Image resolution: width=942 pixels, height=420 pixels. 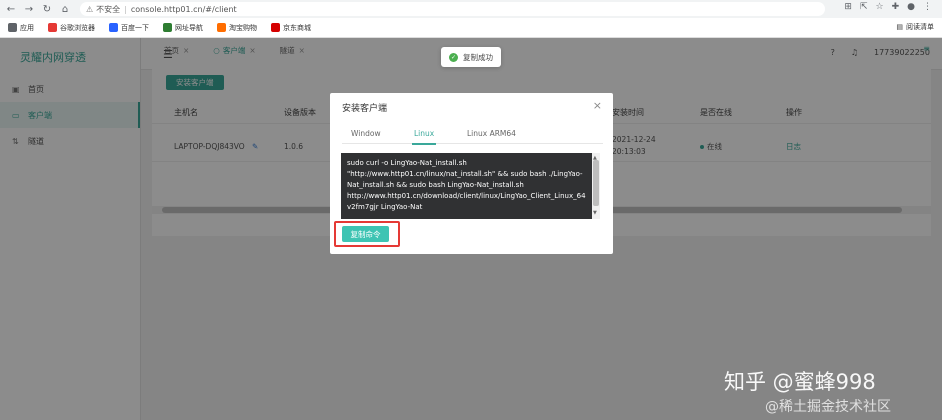 I want to click on profile-icon: ●, so click(x=911, y=7).